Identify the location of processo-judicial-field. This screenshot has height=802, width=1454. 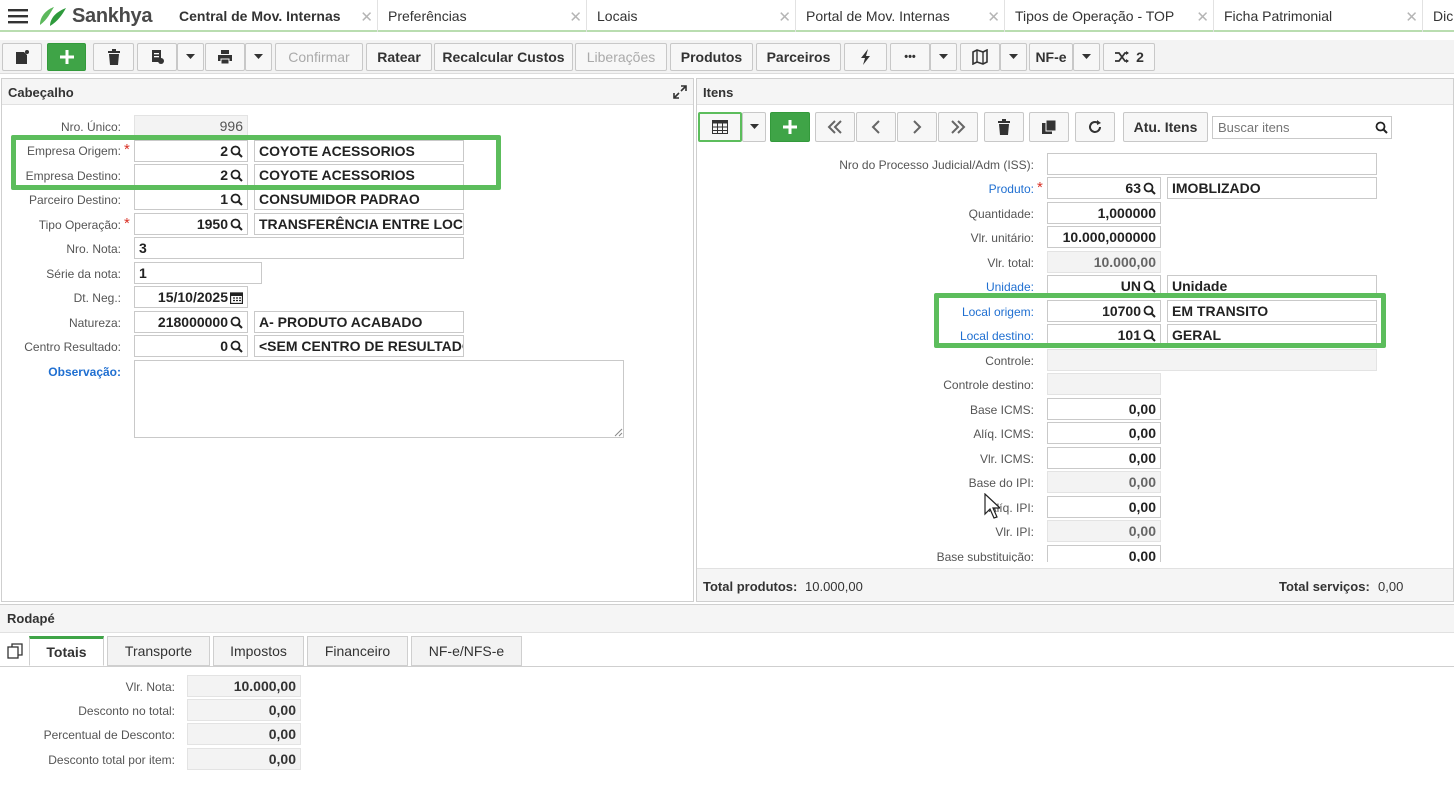
(1212, 164).